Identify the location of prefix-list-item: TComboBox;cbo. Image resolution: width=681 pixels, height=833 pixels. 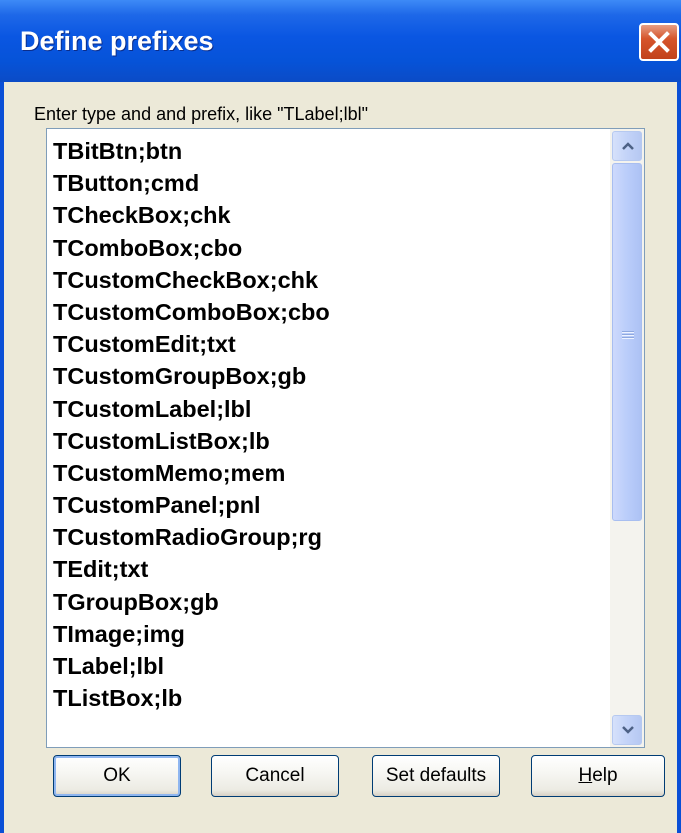
(328, 248).